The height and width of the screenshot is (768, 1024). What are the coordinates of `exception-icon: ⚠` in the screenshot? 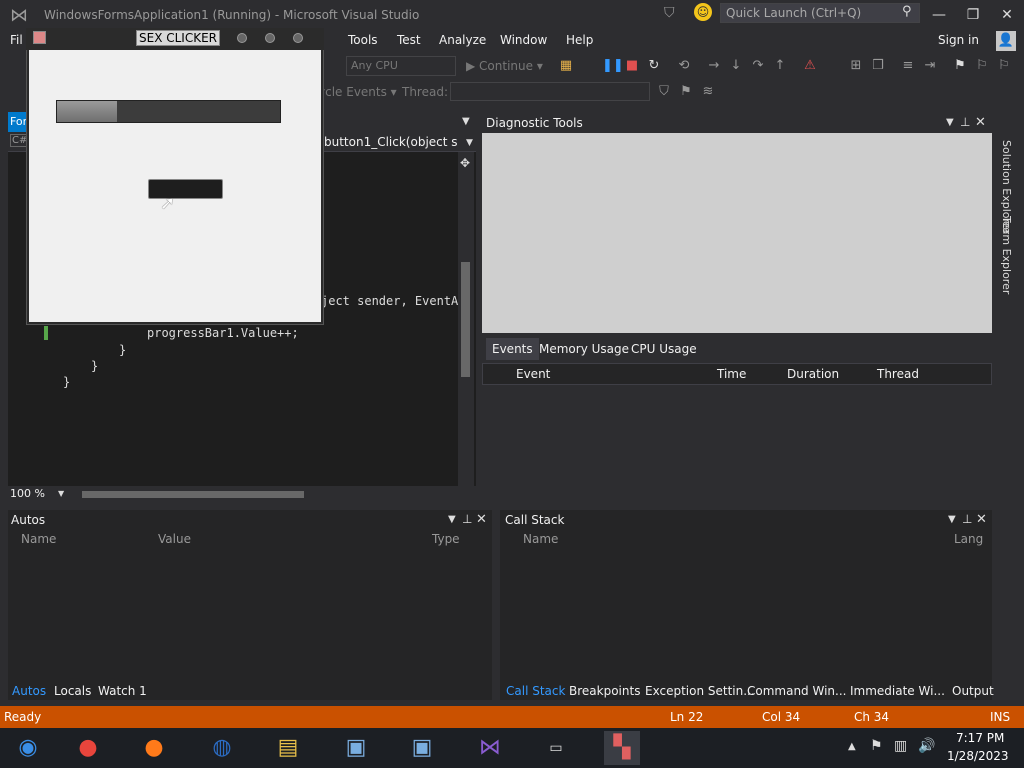 It's located at (810, 66).